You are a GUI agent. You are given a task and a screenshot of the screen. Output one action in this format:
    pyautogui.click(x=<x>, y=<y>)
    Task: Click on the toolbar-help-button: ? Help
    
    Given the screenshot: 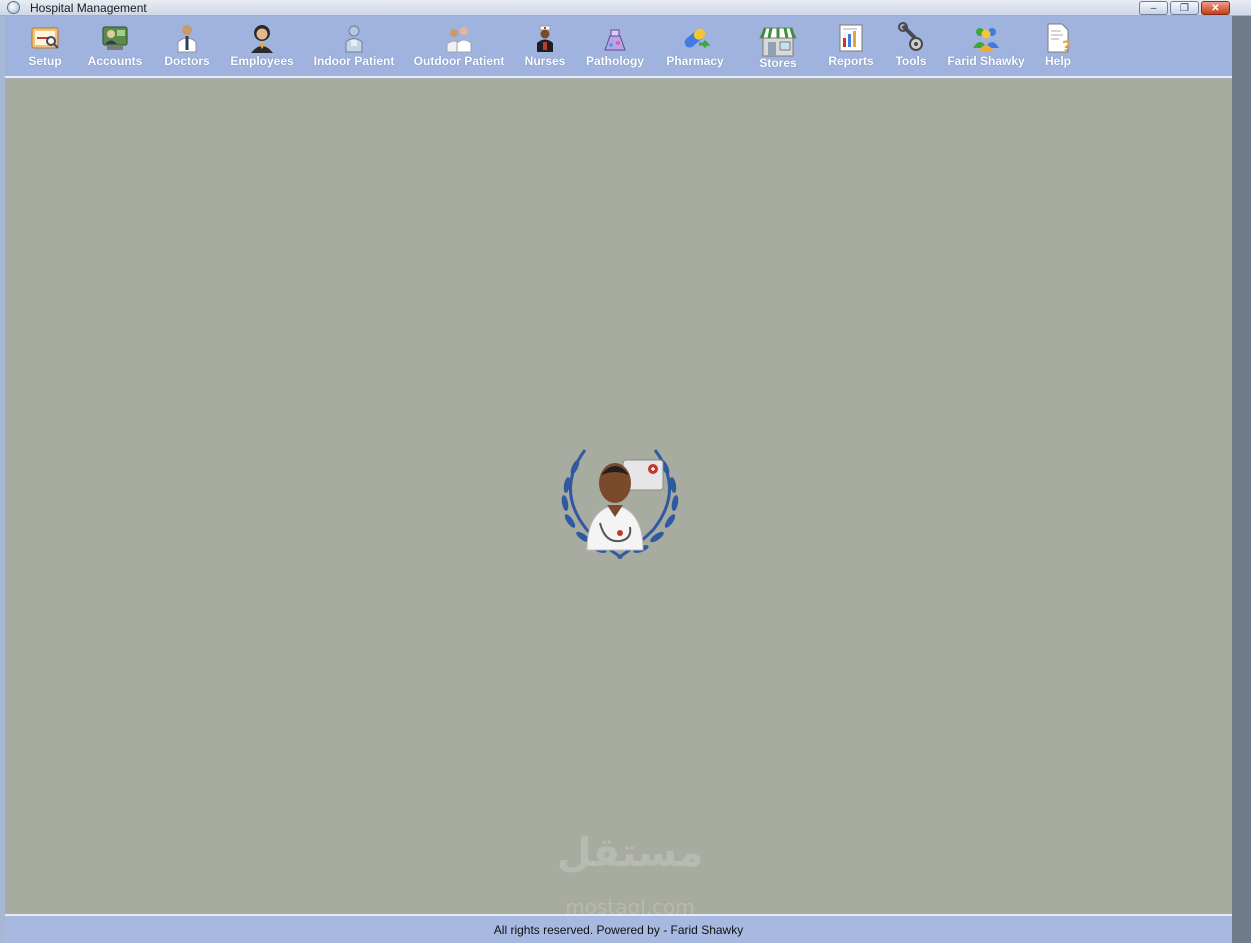 What is the action you would take?
    pyautogui.click(x=1058, y=47)
    